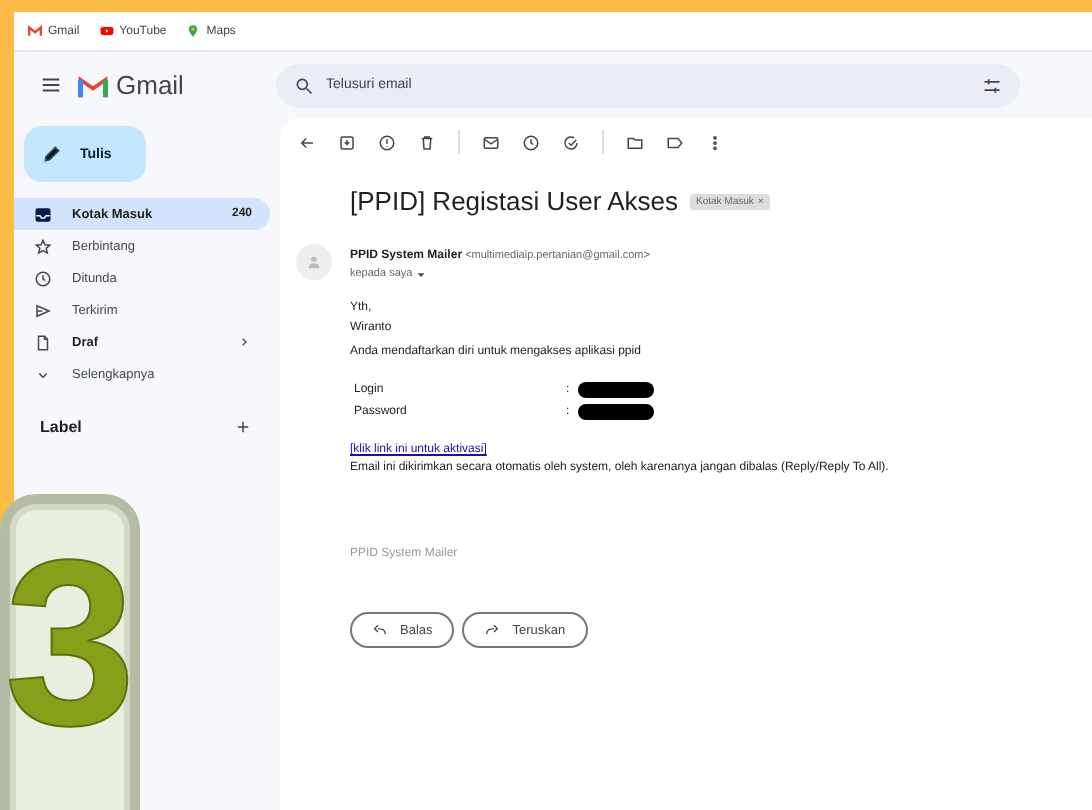  Describe the element at coordinates (307, 142) in the screenshot. I see `back-icon` at that location.